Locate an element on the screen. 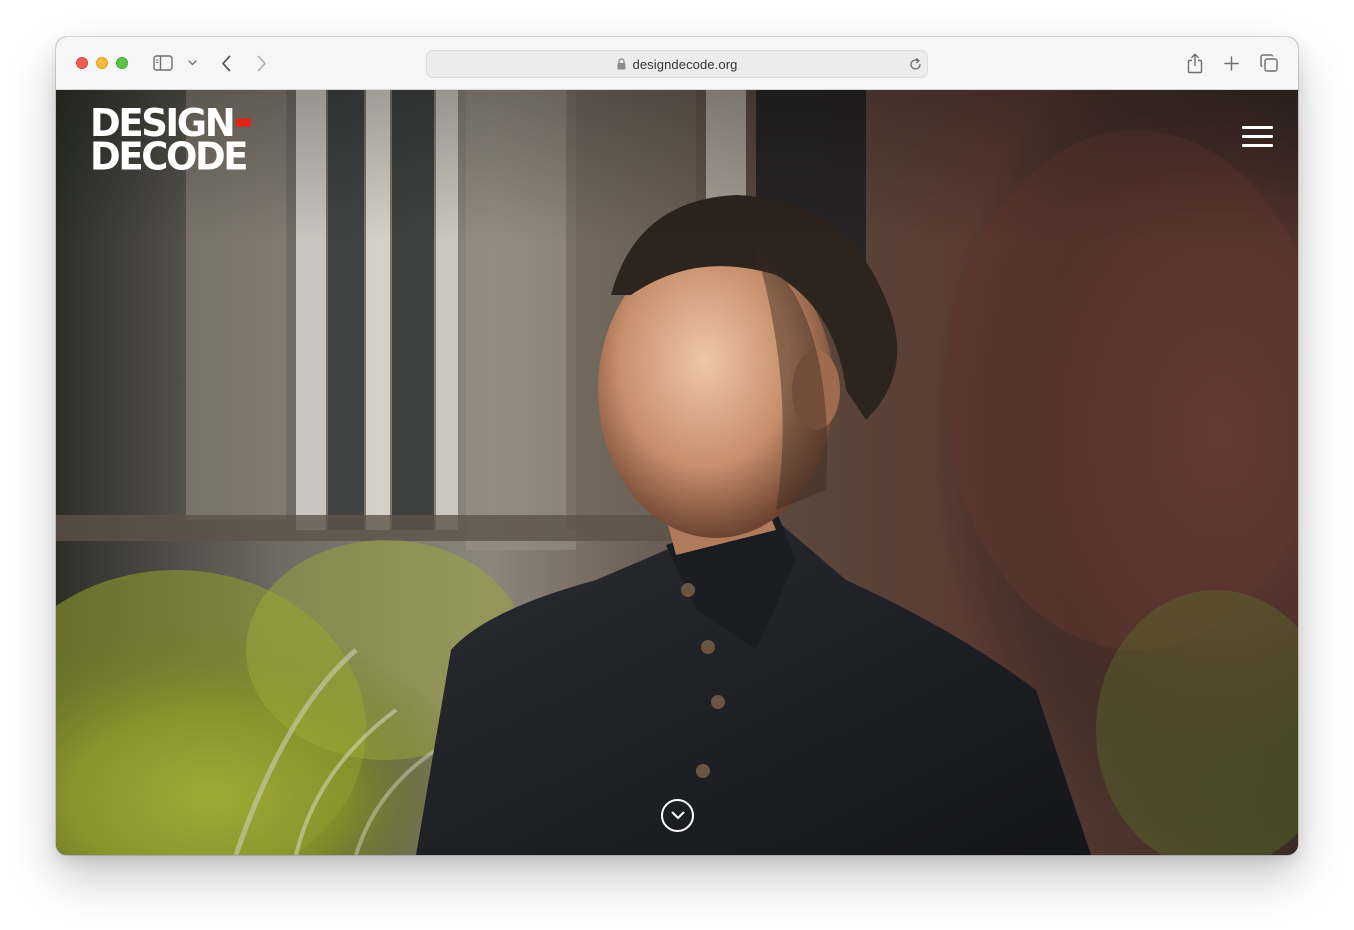  sidebar-icon is located at coordinates (163, 63).